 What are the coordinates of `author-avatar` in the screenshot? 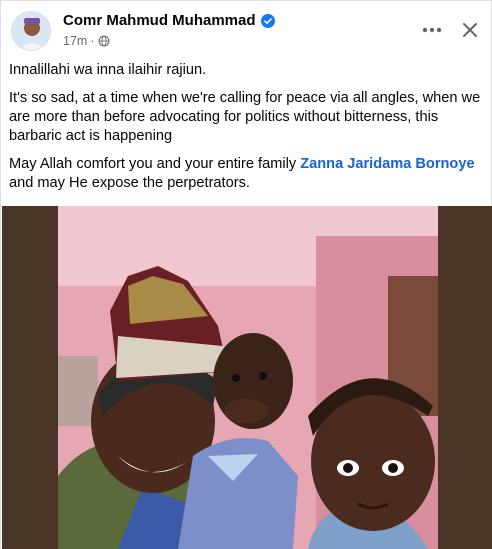 It's located at (31, 31).